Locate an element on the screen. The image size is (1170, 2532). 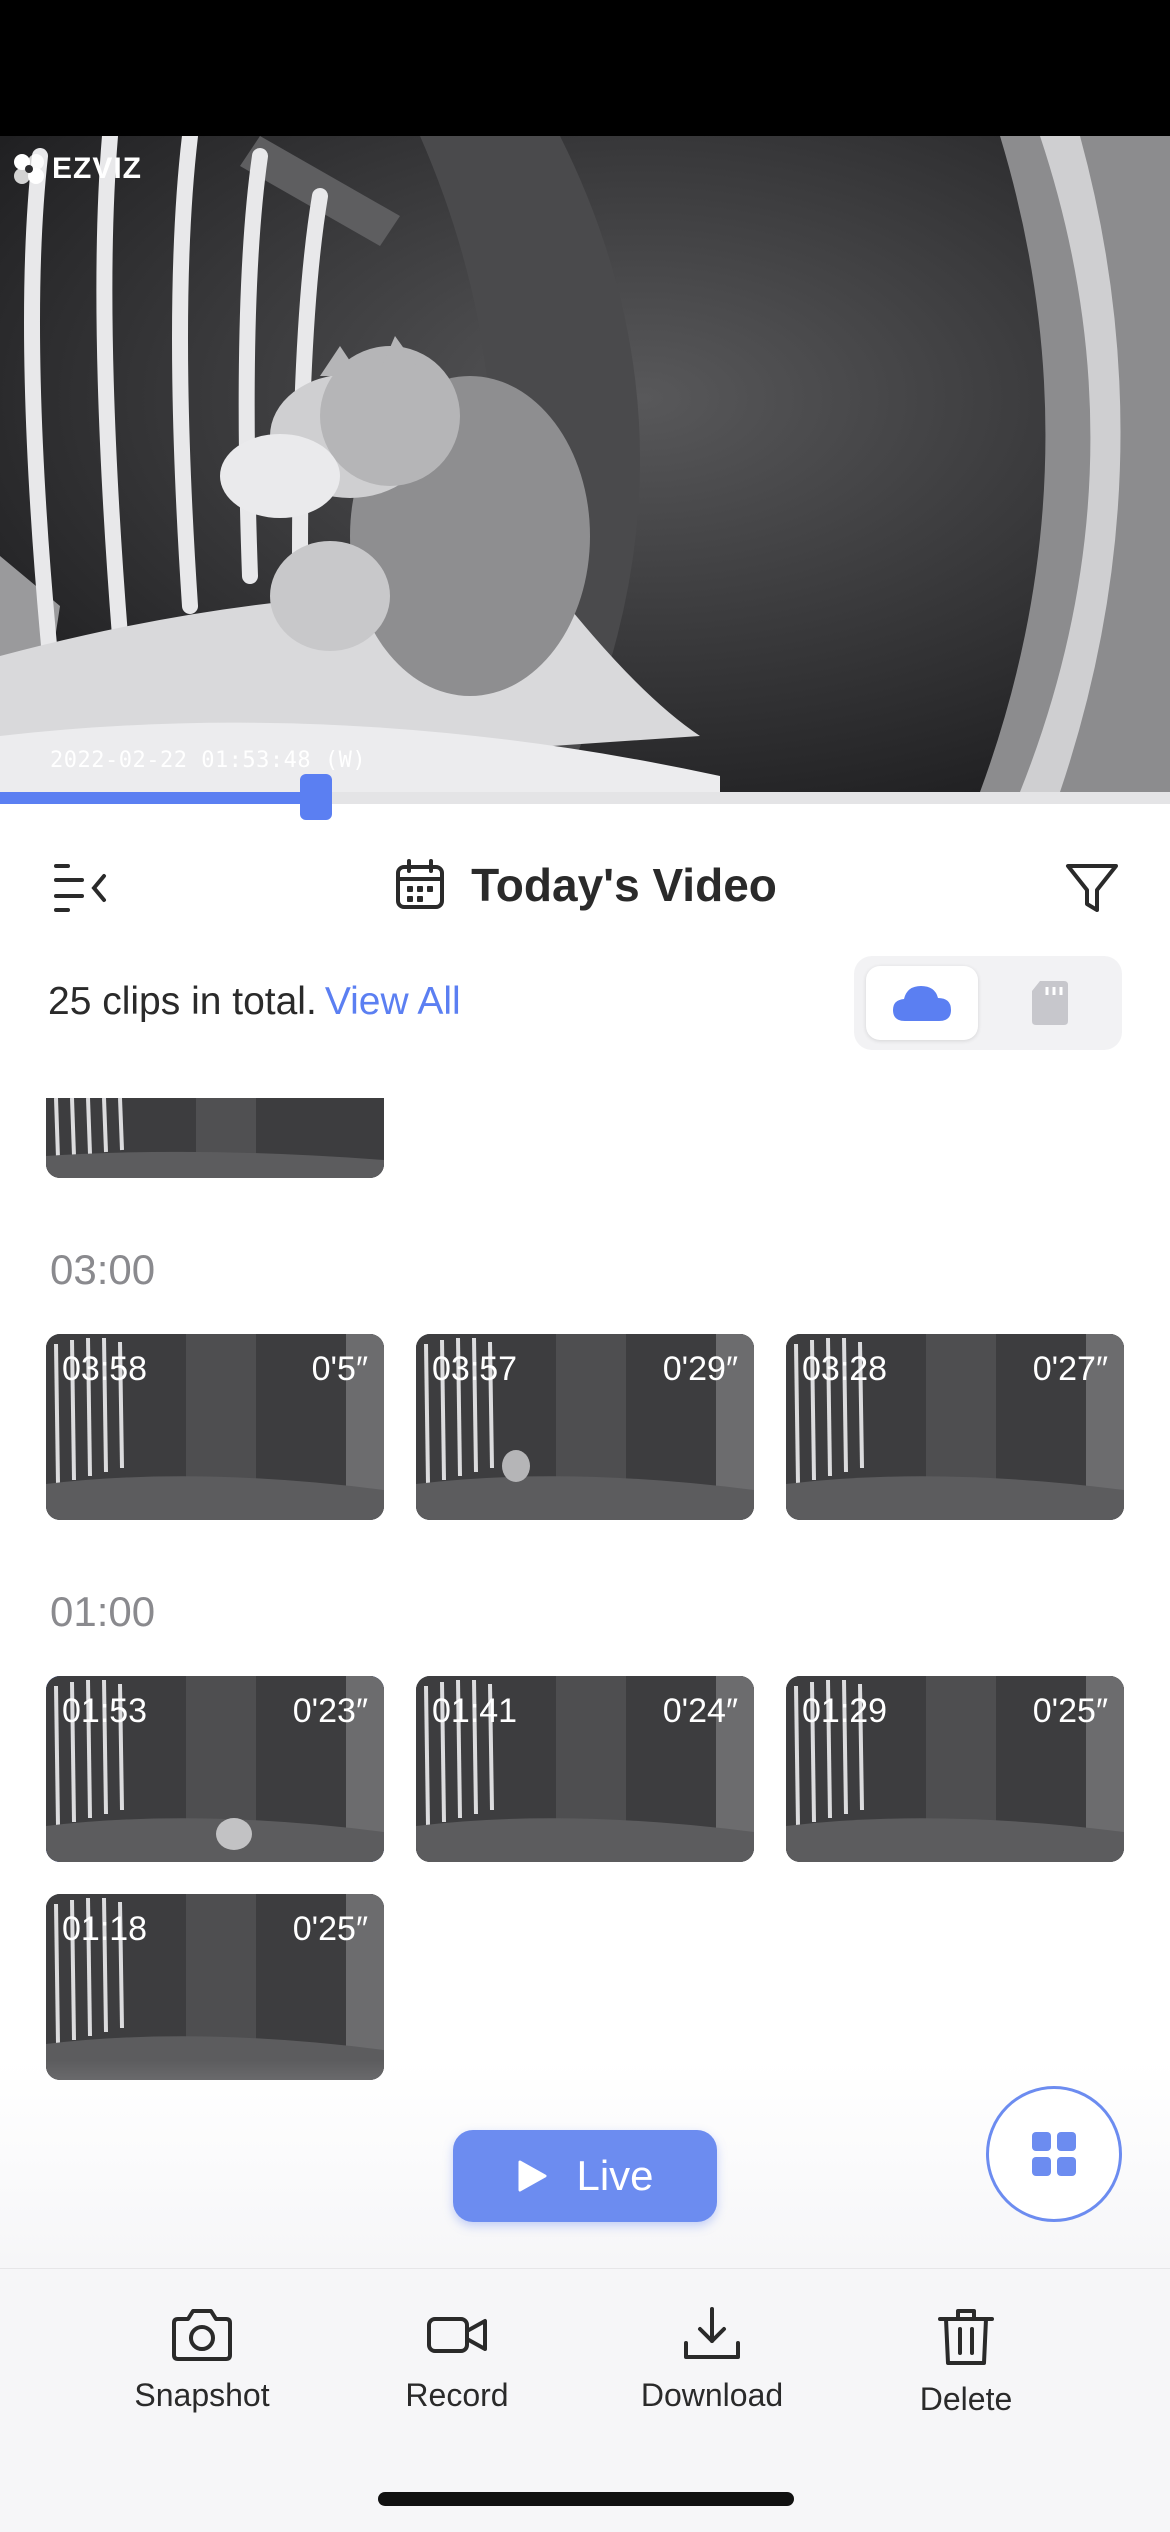
live-button-label: Live is located at coordinates (615, 2175).